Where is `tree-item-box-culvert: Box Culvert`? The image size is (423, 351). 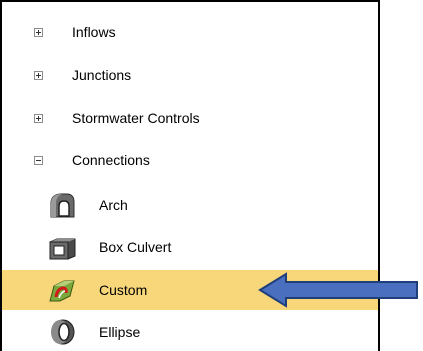
tree-item-box-culvert: Box Culvert is located at coordinates (190, 247).